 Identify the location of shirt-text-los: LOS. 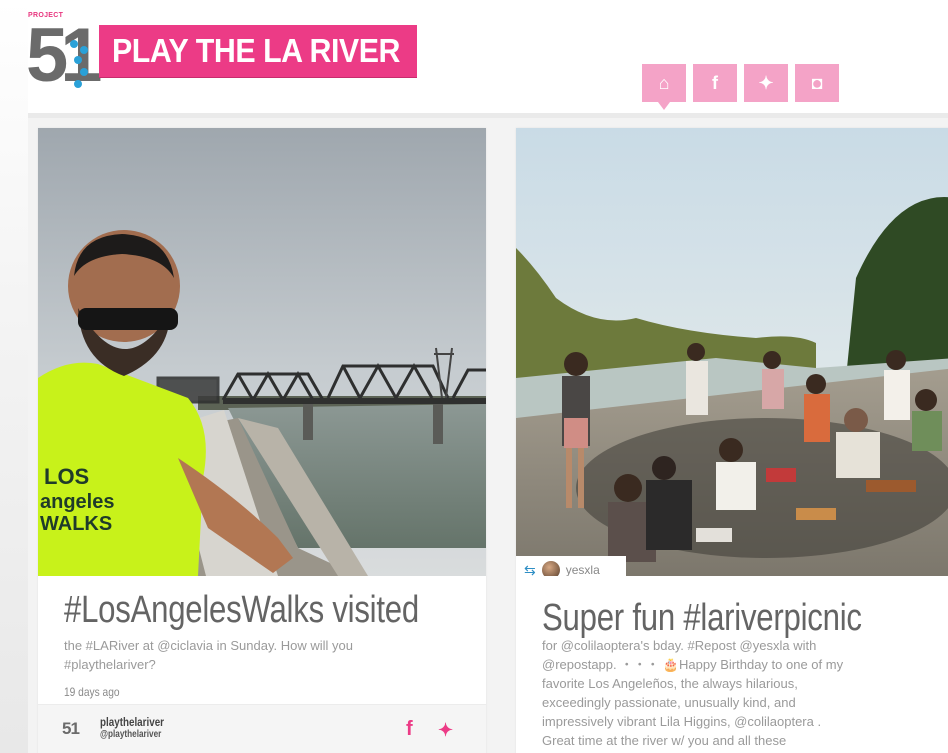
(66, 476).